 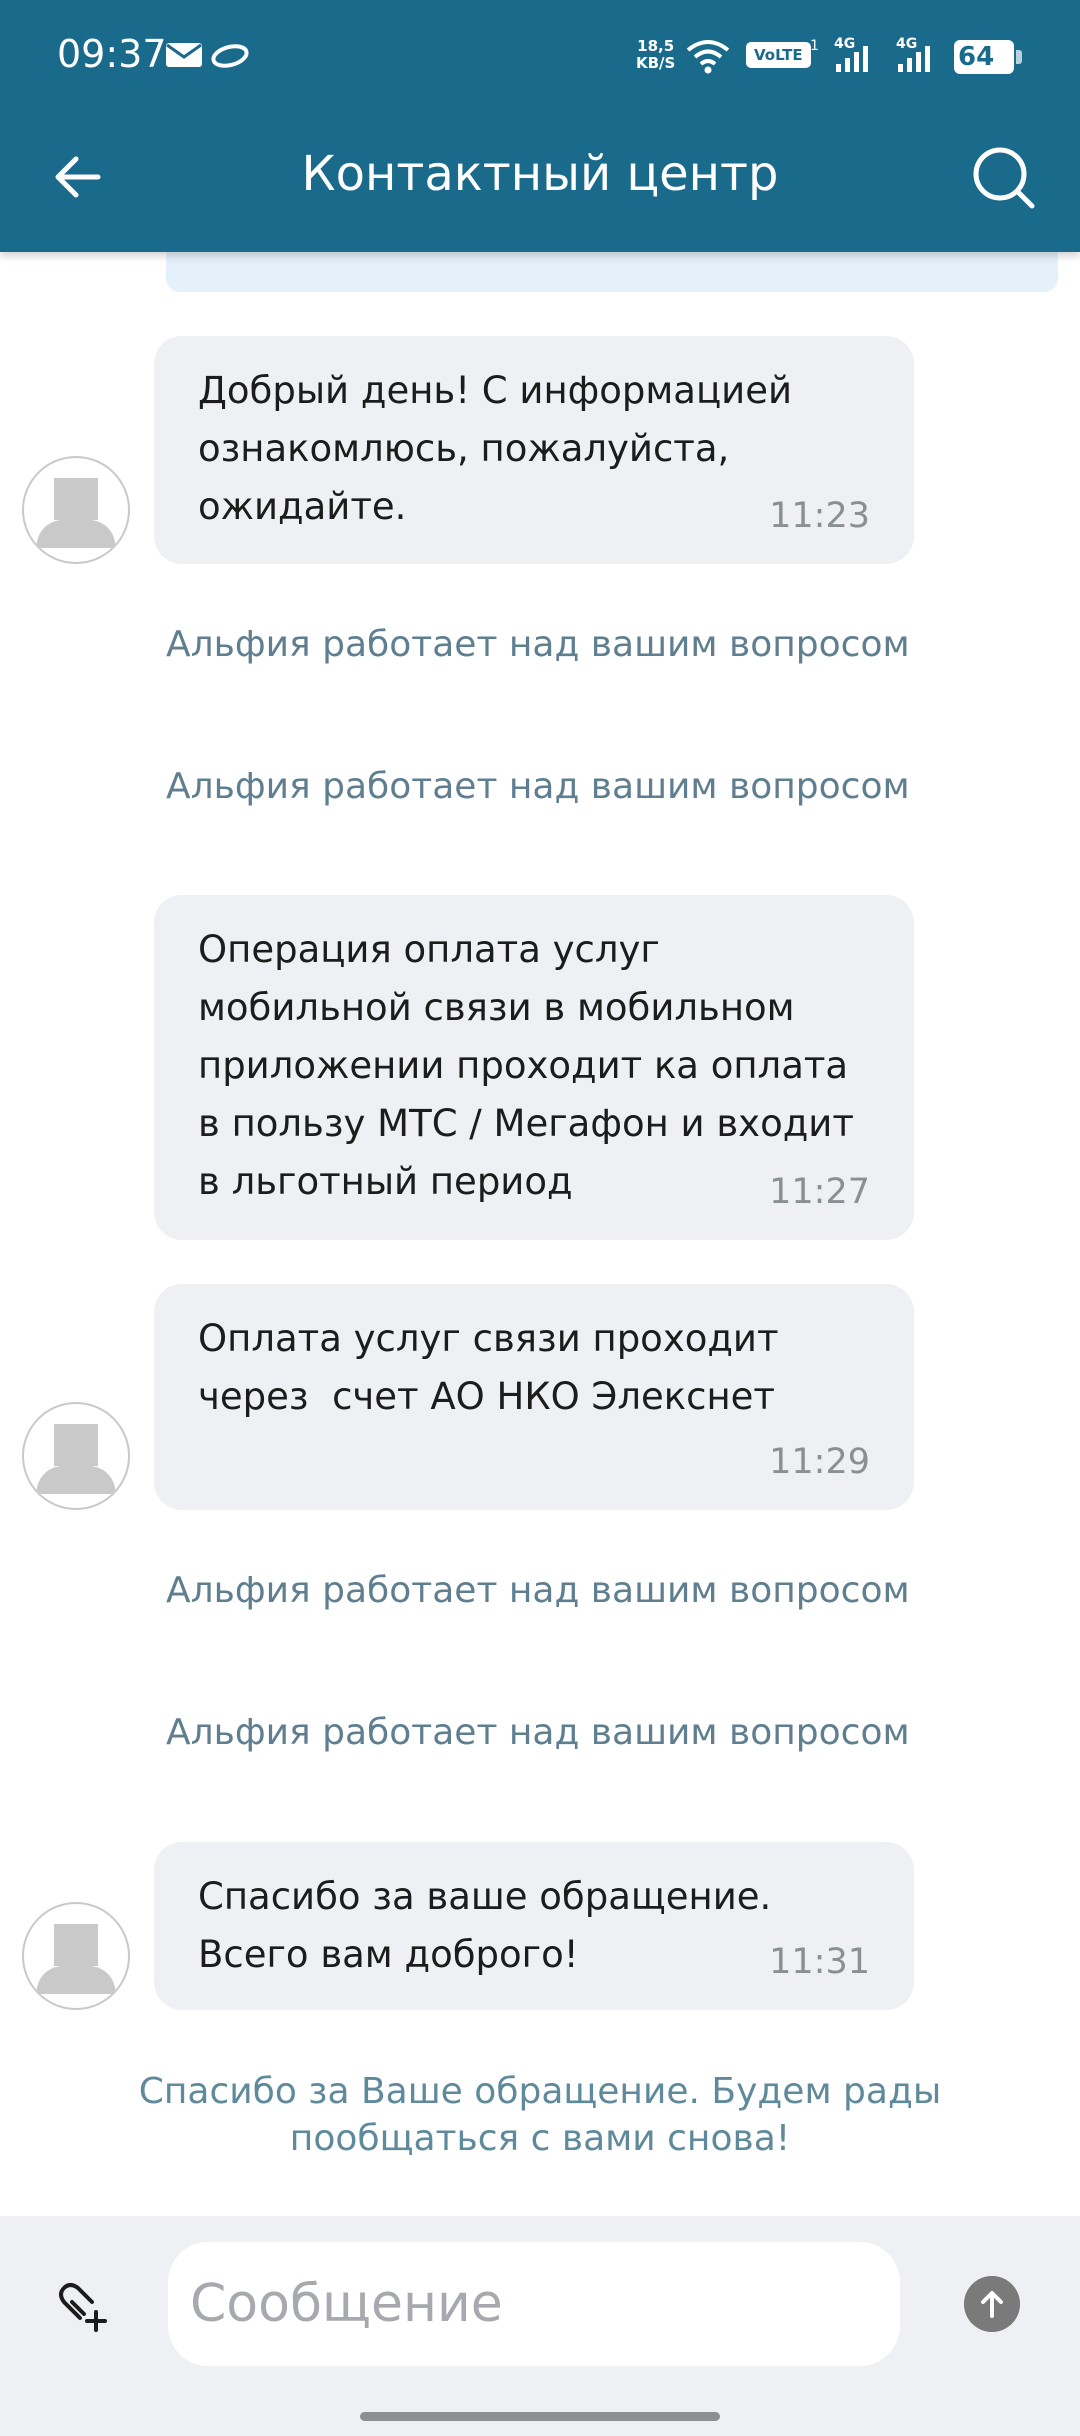 I want to click on arrow-up-icon, so click(x=992, y=2304).